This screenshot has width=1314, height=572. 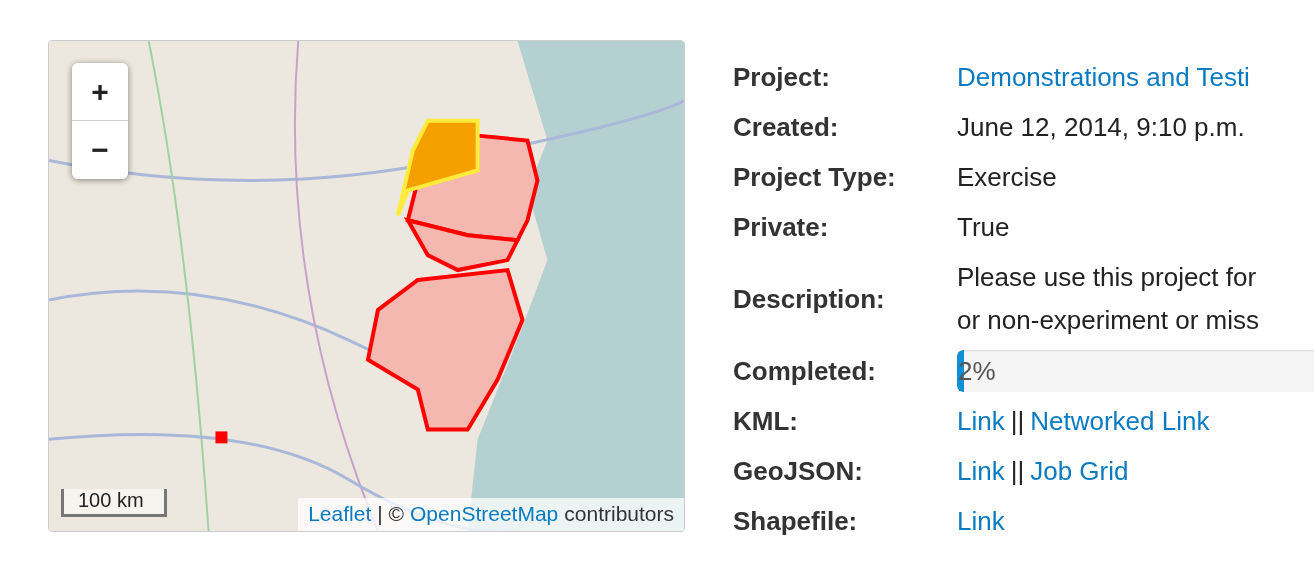 What do you see at coordinates (799, 471) in the screenshot?
I see `field-label: GeoJSON:` at bounding box center [799, 471].